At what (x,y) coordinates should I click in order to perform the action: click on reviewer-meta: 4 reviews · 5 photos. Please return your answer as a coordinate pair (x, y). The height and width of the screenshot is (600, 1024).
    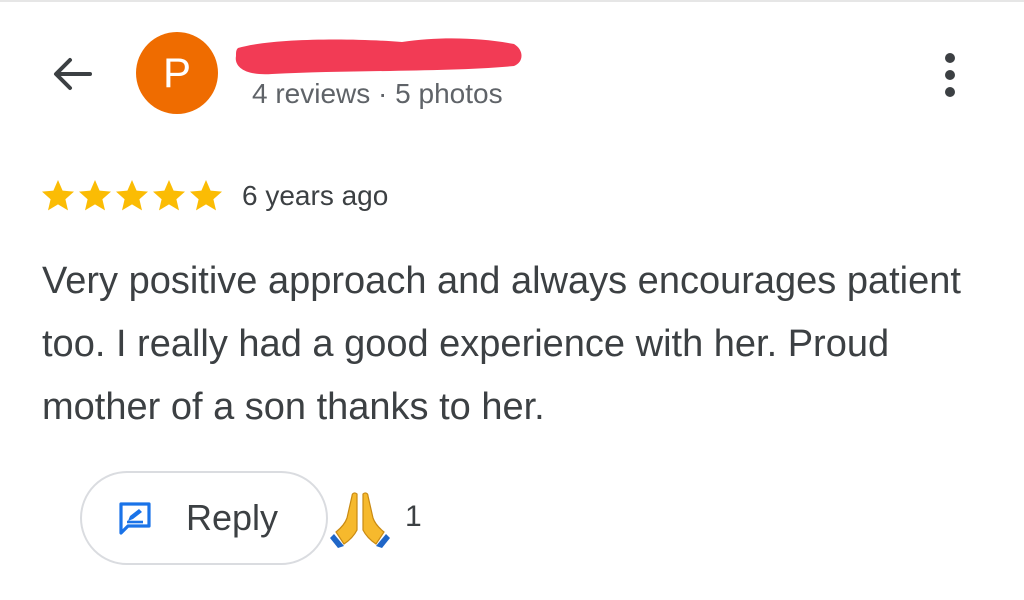
    Looking at the image, I should click on (377, 93).